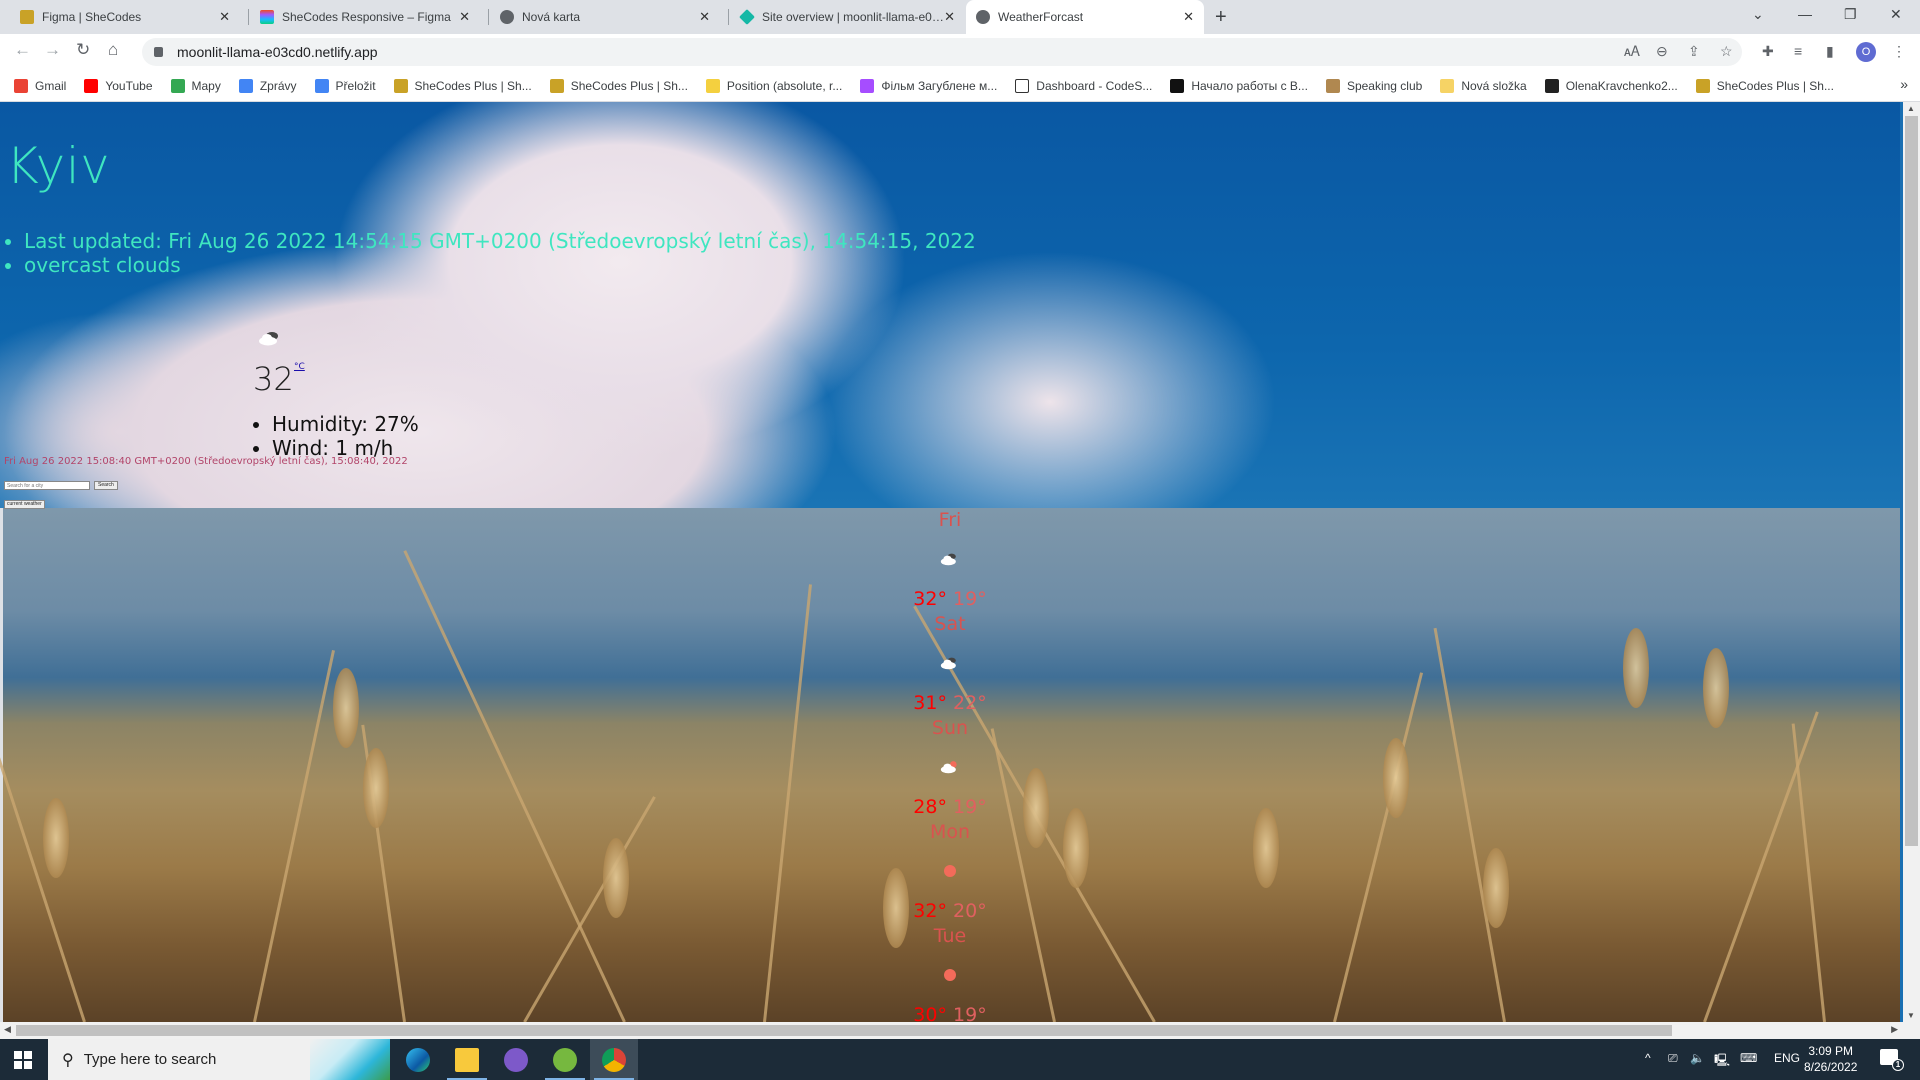  I want to click on back-icon: ←, so click(22, 50).